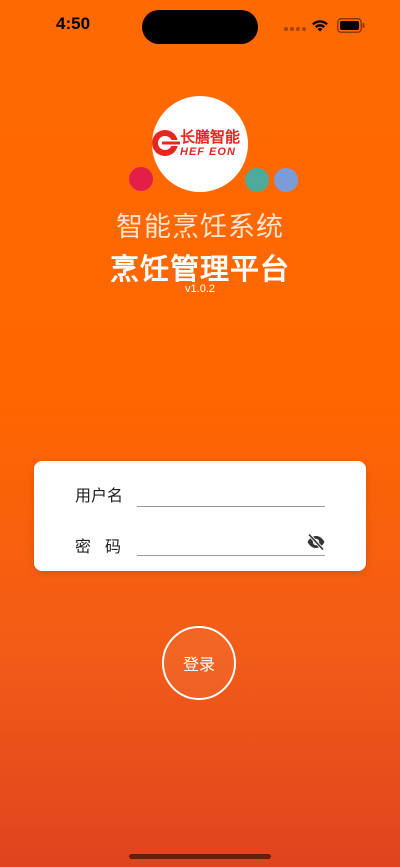 Image resolution: width=400 pixels, height=867 pixels. What do you see at coordinates (73, 23) in the screenshot?
I see `status-time: 4:50` at bounding box center [73, 23].